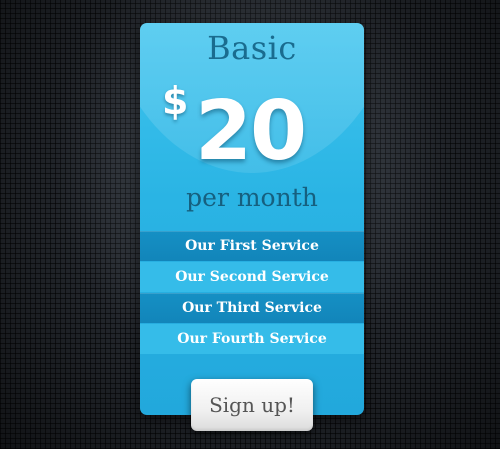  I want to click on feature-label: Our First Service, so click(252, 246).